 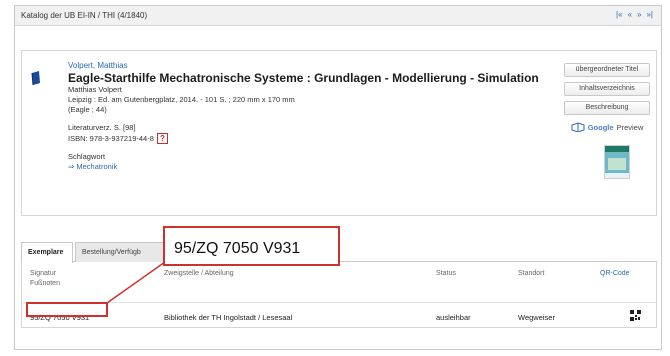 I want to click on subject-label: Schlagwort, so click(x=87, y=156).